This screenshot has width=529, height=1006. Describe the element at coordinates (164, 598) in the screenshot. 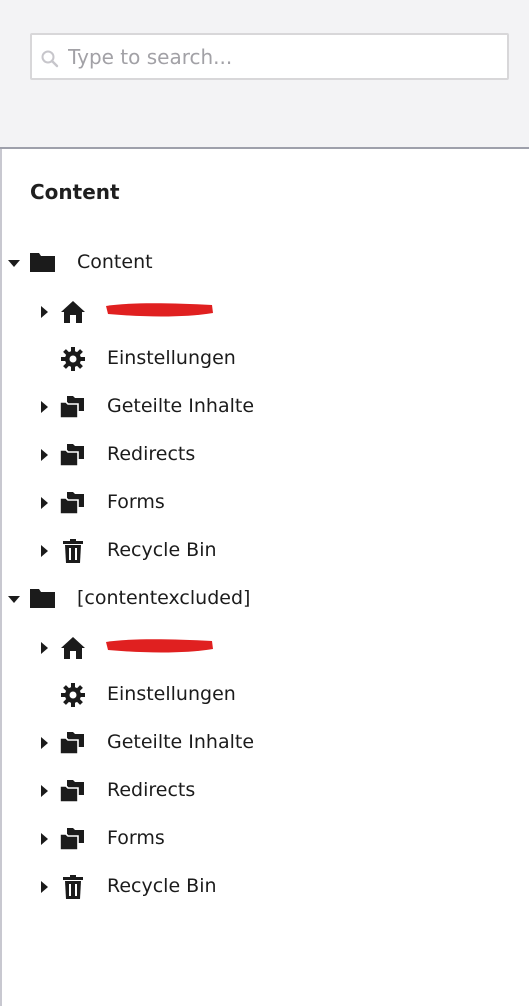

I see `tree-node-label: [contentexcluded]` at that location.